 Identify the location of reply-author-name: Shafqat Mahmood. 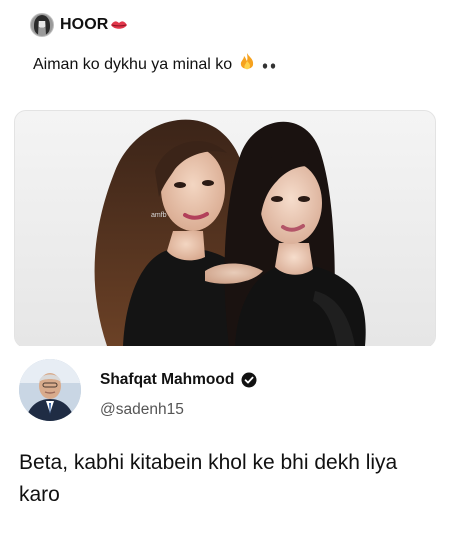
(167, 380).